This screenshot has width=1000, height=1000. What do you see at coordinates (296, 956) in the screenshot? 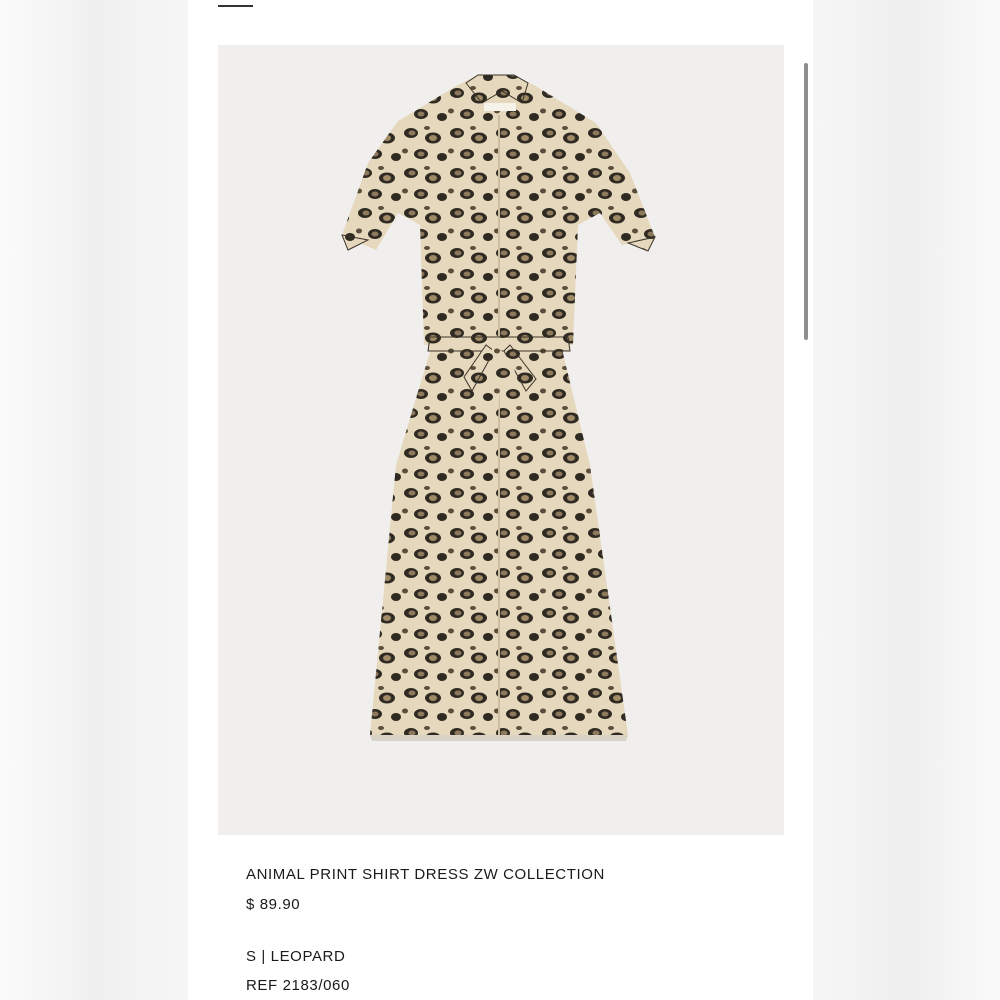
I see `product-variant: S | LEOPARD` at bounding box center [296, 956].